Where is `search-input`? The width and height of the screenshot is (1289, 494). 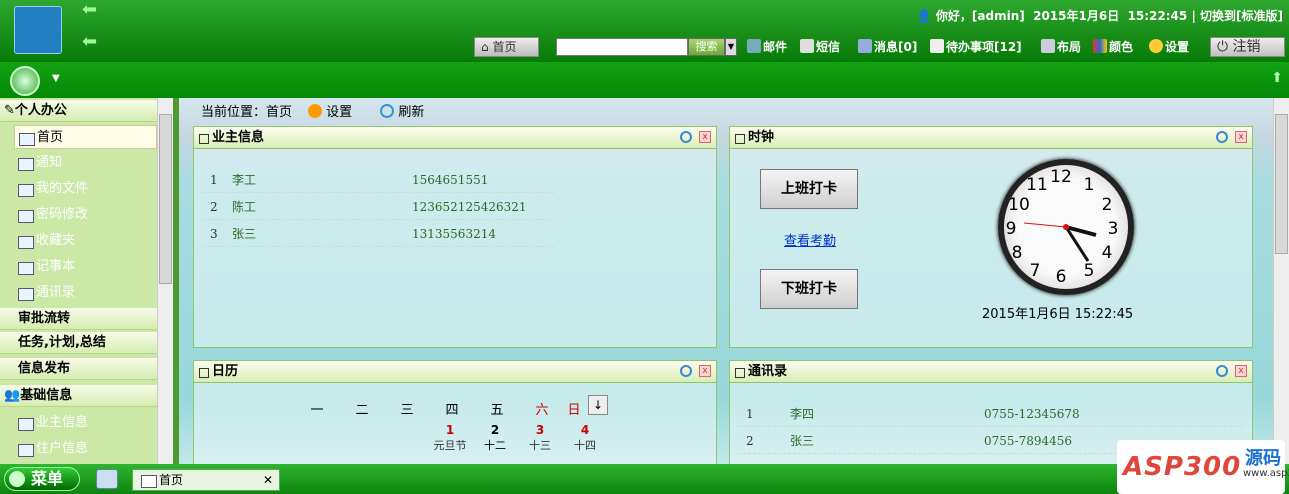
search-input is located at coordinates (622, 47).